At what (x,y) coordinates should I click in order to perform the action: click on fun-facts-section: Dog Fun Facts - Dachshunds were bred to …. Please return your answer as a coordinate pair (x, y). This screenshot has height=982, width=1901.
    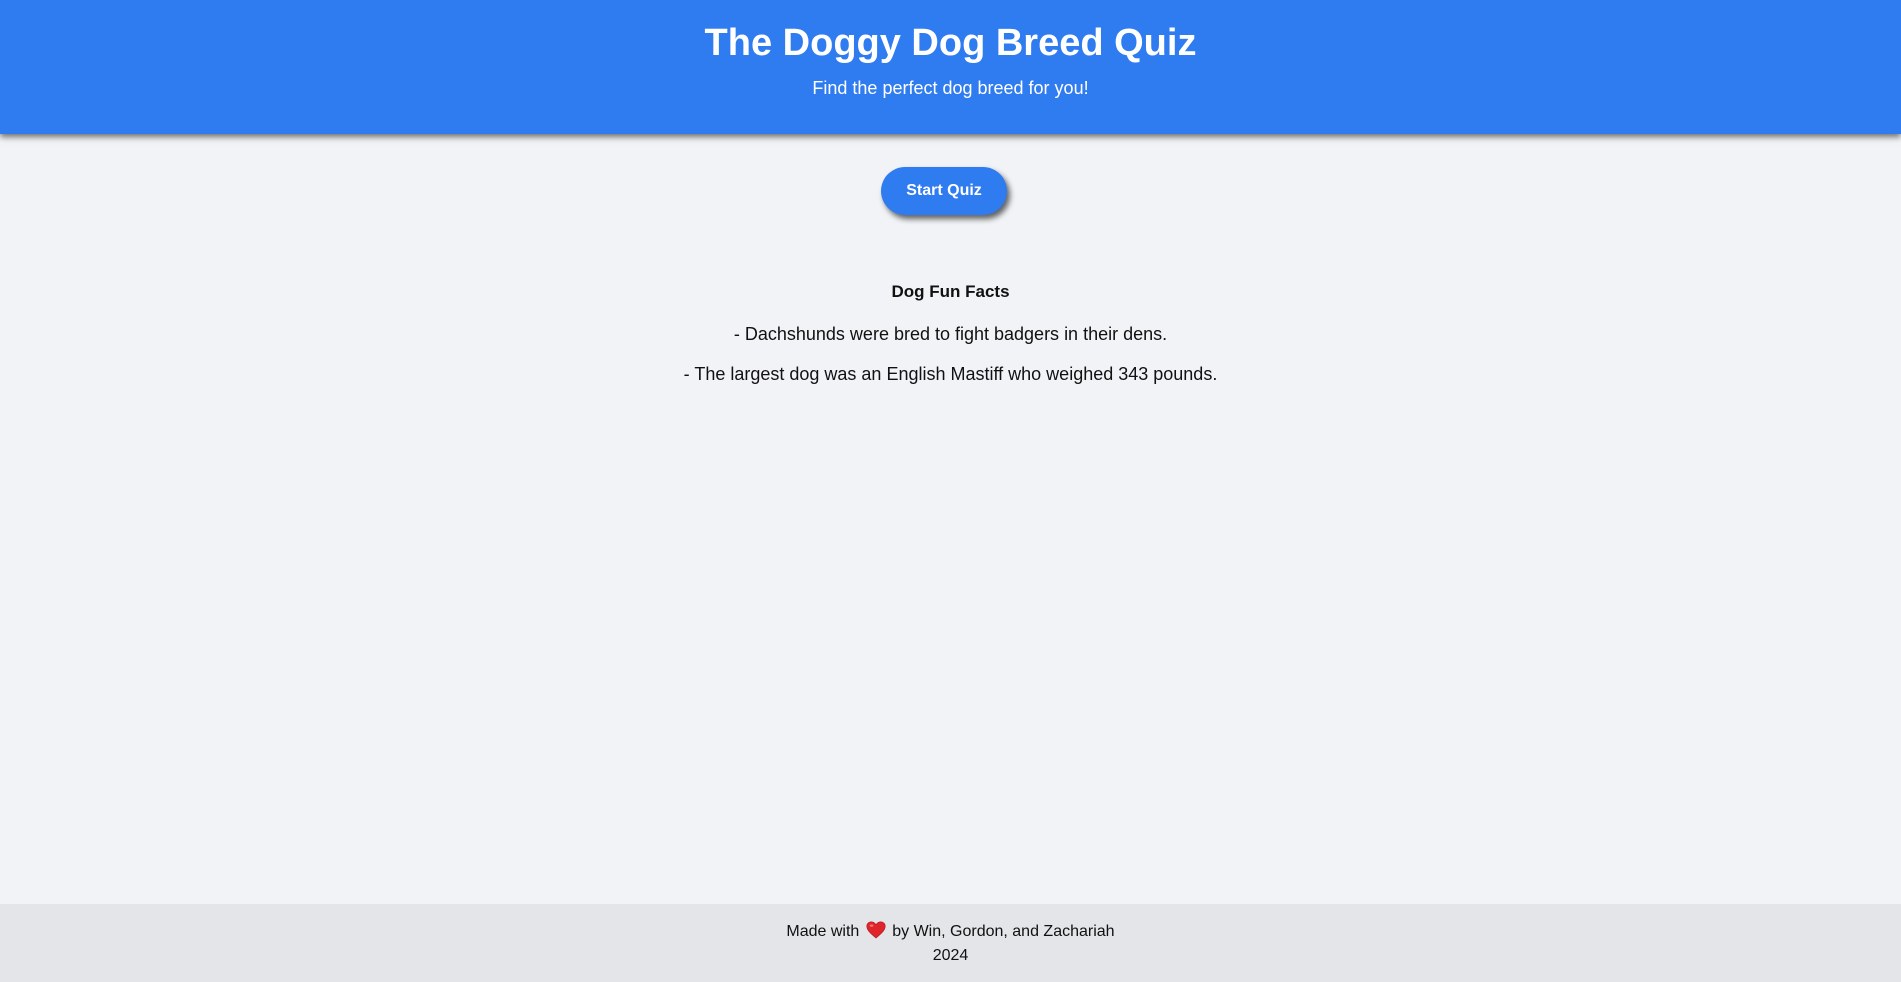
    Looking at the image, I should click on (950, 332).